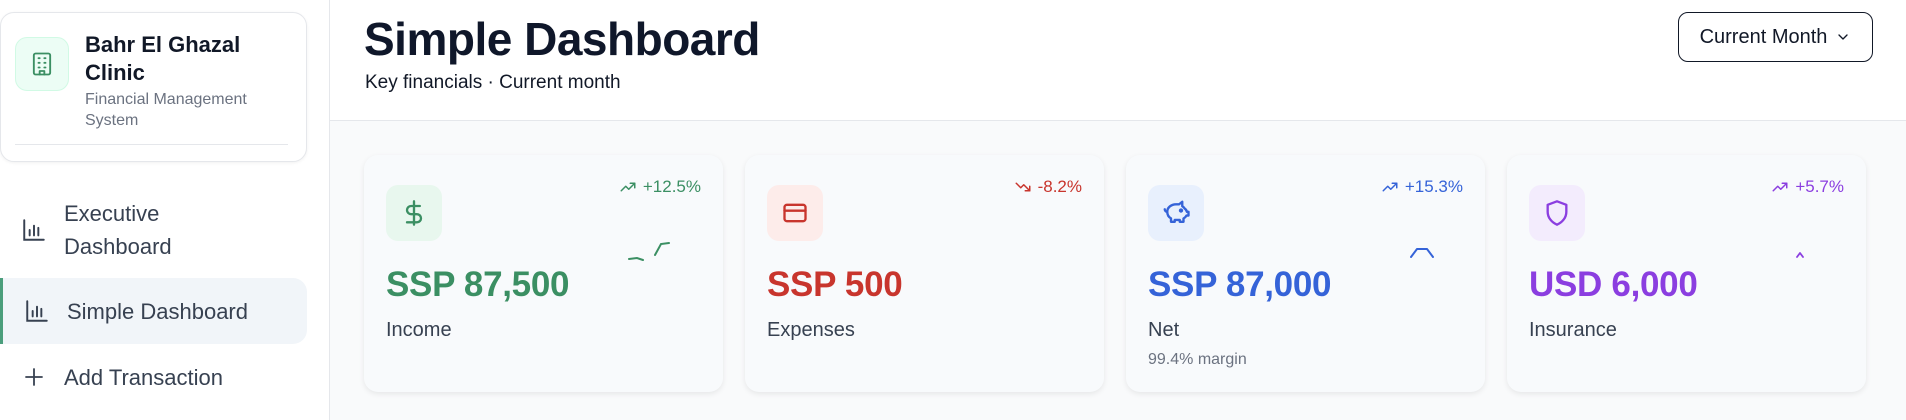 The width and height of the screenshot is (1906, 420). I want to click on period-select: Current Month, so click(1775, 37).